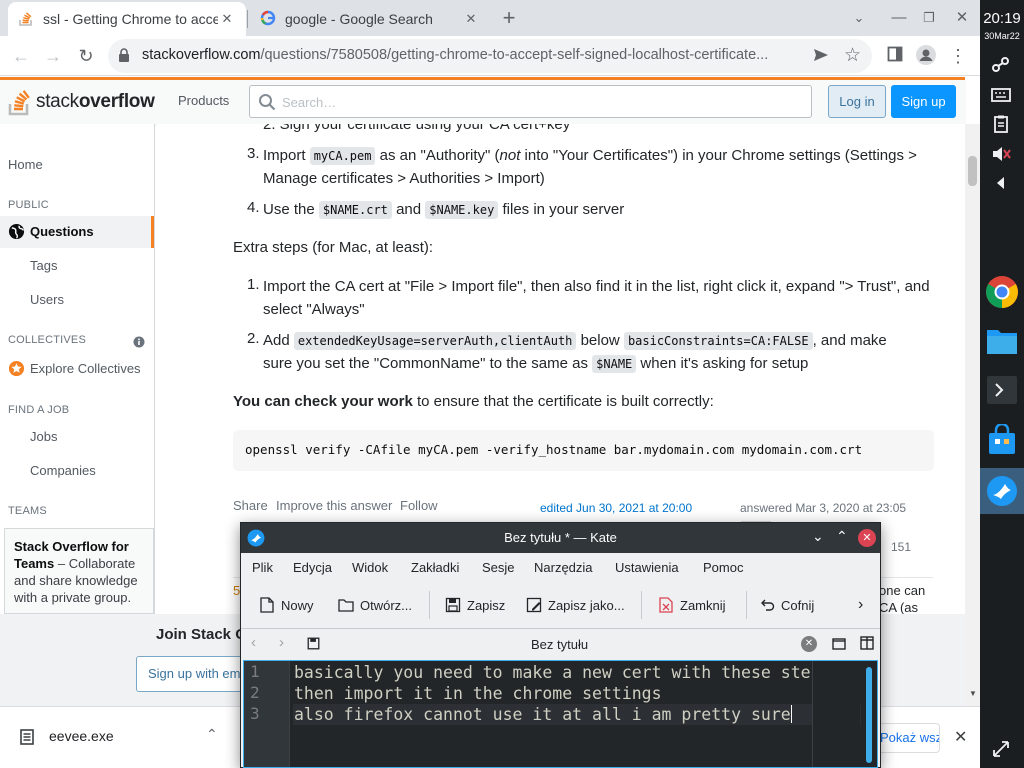  Describe the element at coordinates (926, 56) in the screenshot. I see `profile-avatar-icon` at that location.